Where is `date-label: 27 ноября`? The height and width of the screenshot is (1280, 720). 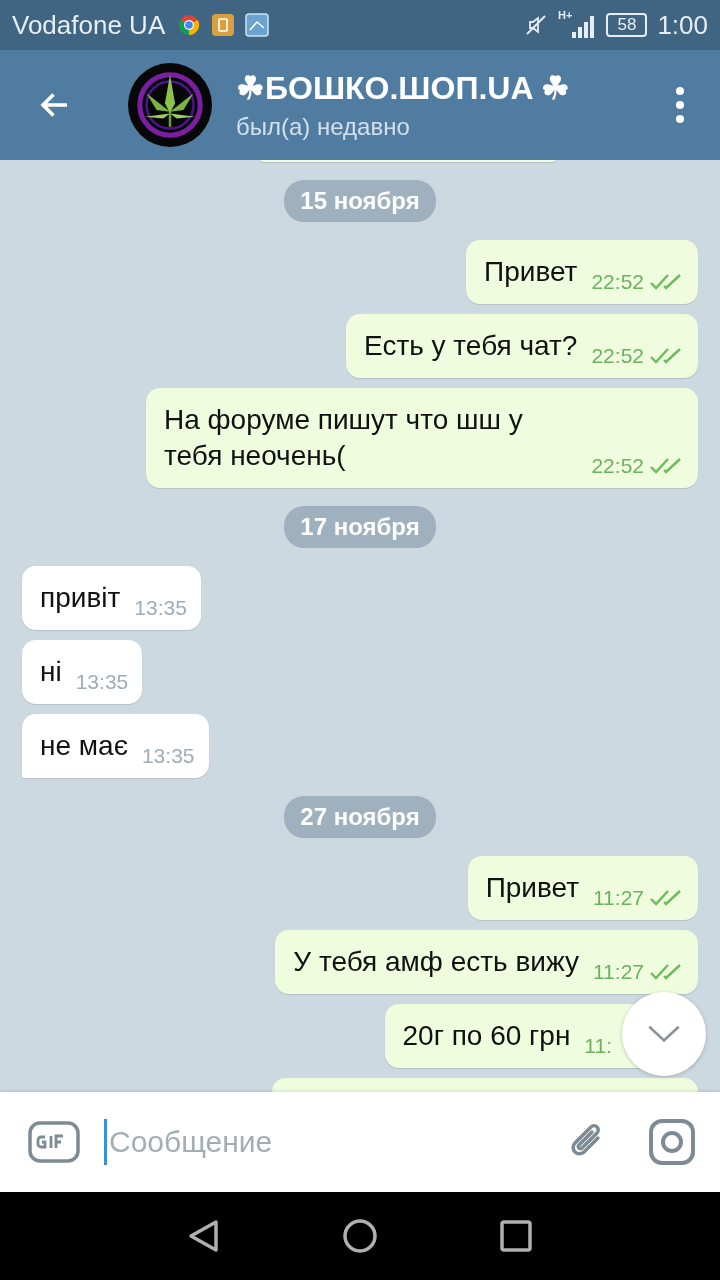 date-label: 27 ноября is located at coordinates (360, 817).